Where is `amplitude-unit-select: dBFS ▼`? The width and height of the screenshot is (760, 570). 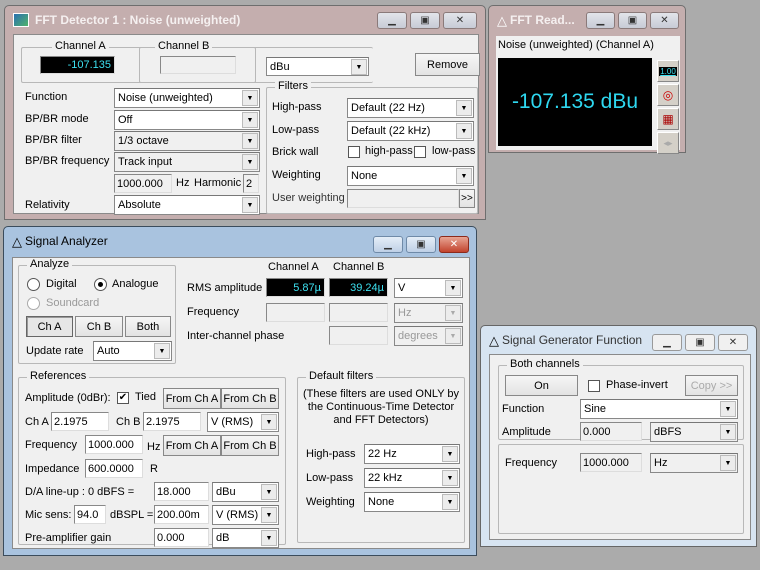
amplitude-unit-select: dBFS ▼ is located at coordinates (694, 432).